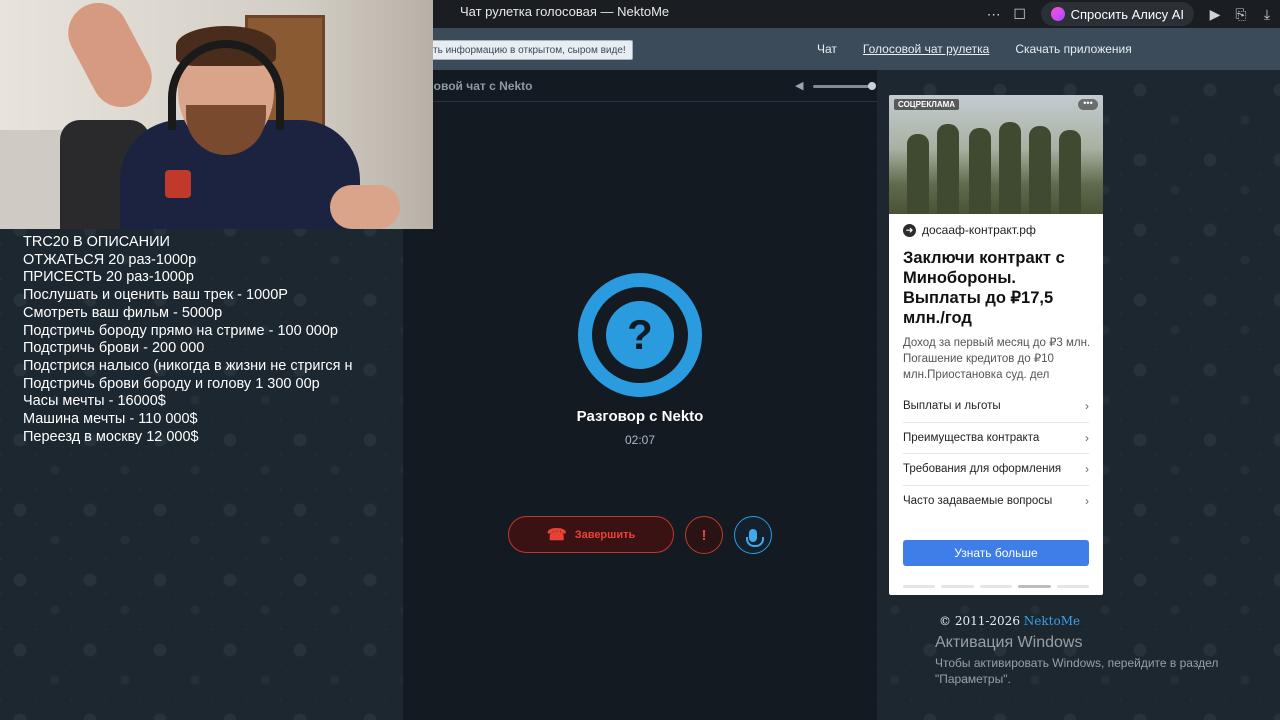  What do you see at coordinates (1215, 14) in the screenshot?
I see `media-play-icon: ▶` at bounding box center [1215, 14].